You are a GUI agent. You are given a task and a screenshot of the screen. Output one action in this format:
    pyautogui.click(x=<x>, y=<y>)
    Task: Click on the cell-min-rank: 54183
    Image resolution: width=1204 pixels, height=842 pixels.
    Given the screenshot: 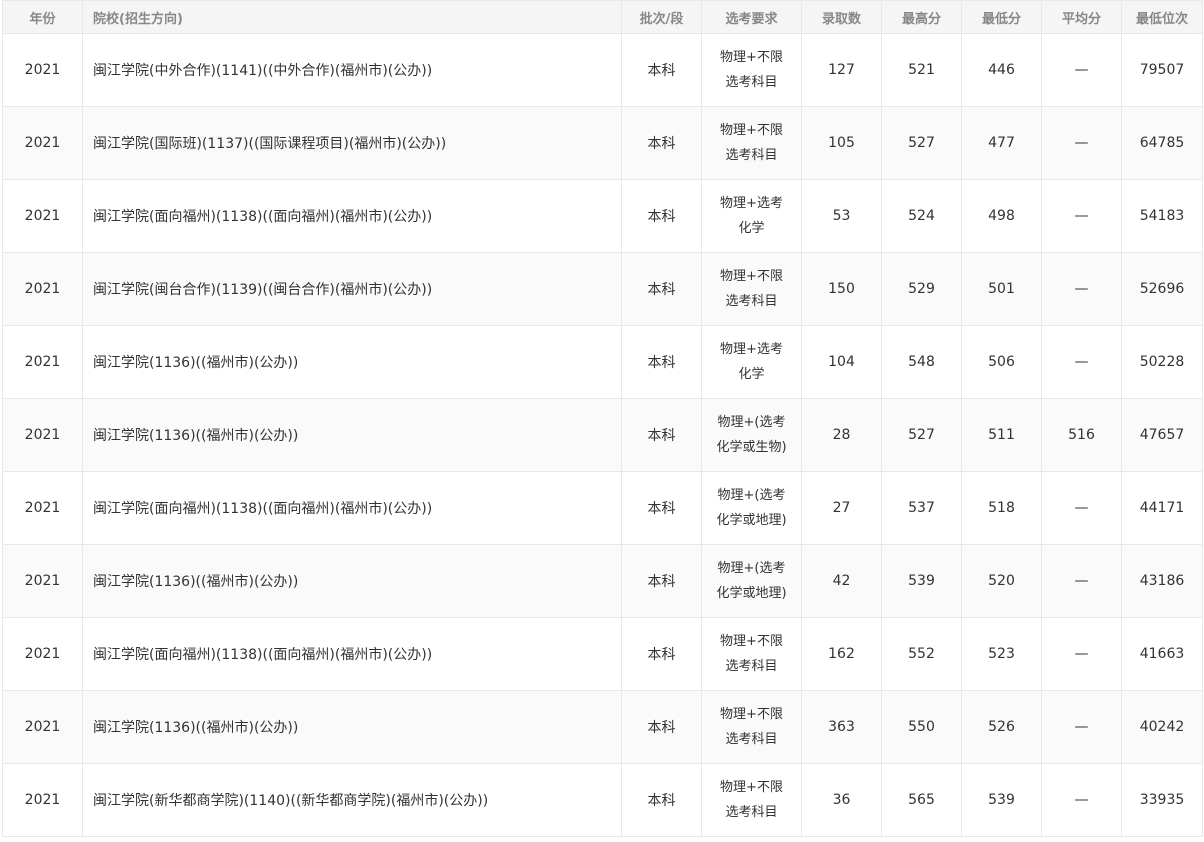 What is the action you would take?
    pyautogui.click(x=1162, y=216)
    